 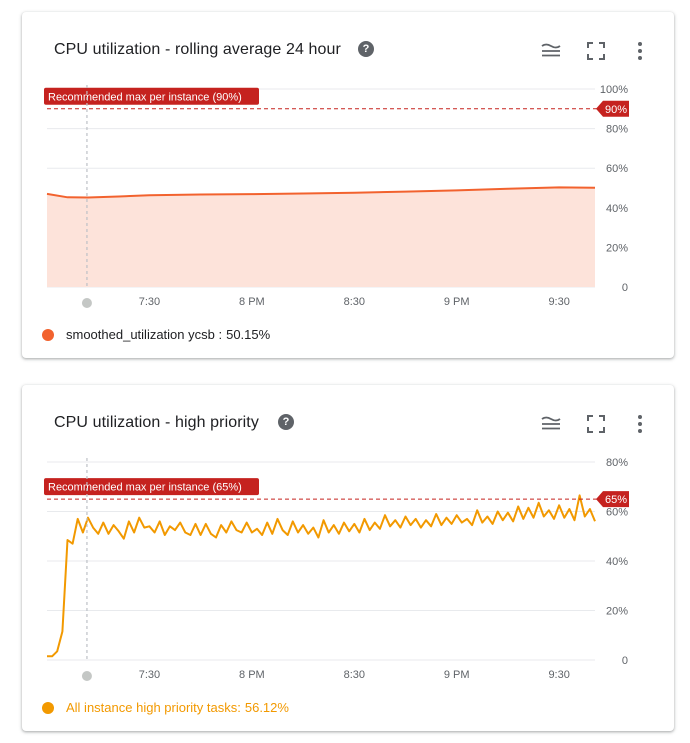 I want to click on legend: smoothed_utilization ycsb : 50.15%, so click(x=156, y=334).